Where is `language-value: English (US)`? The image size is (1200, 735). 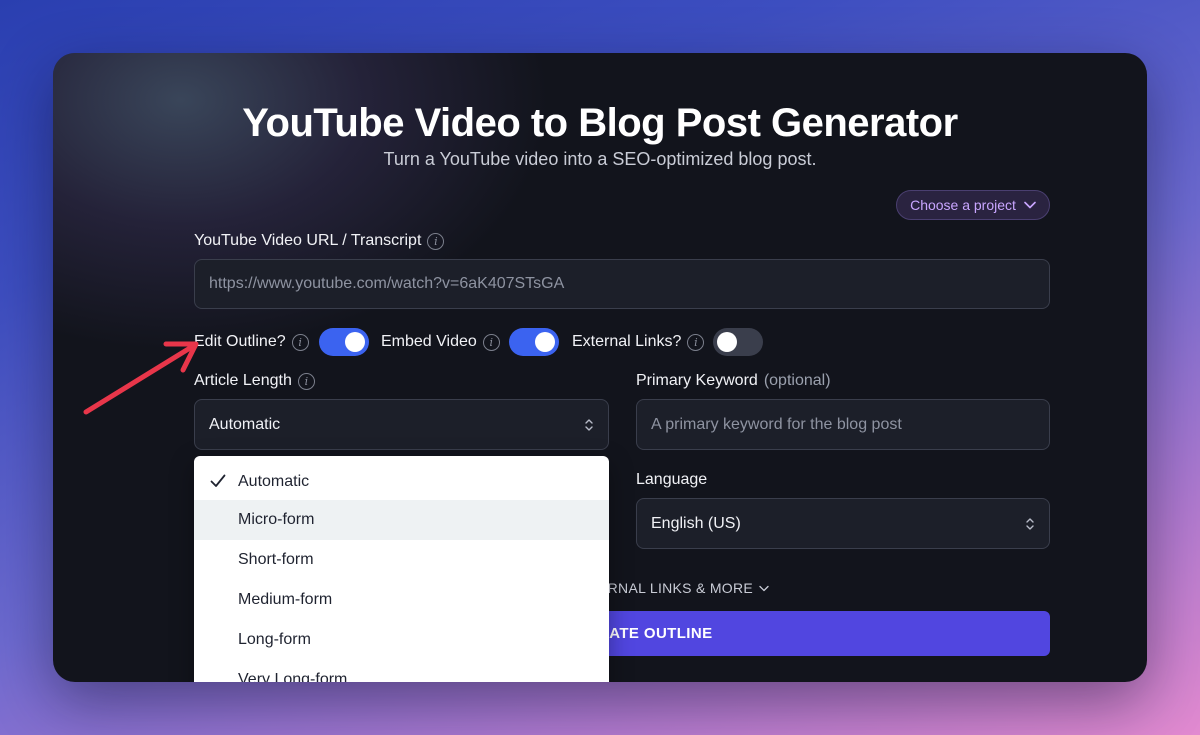
language-value: English (US) is located at coordinates (696, 523).